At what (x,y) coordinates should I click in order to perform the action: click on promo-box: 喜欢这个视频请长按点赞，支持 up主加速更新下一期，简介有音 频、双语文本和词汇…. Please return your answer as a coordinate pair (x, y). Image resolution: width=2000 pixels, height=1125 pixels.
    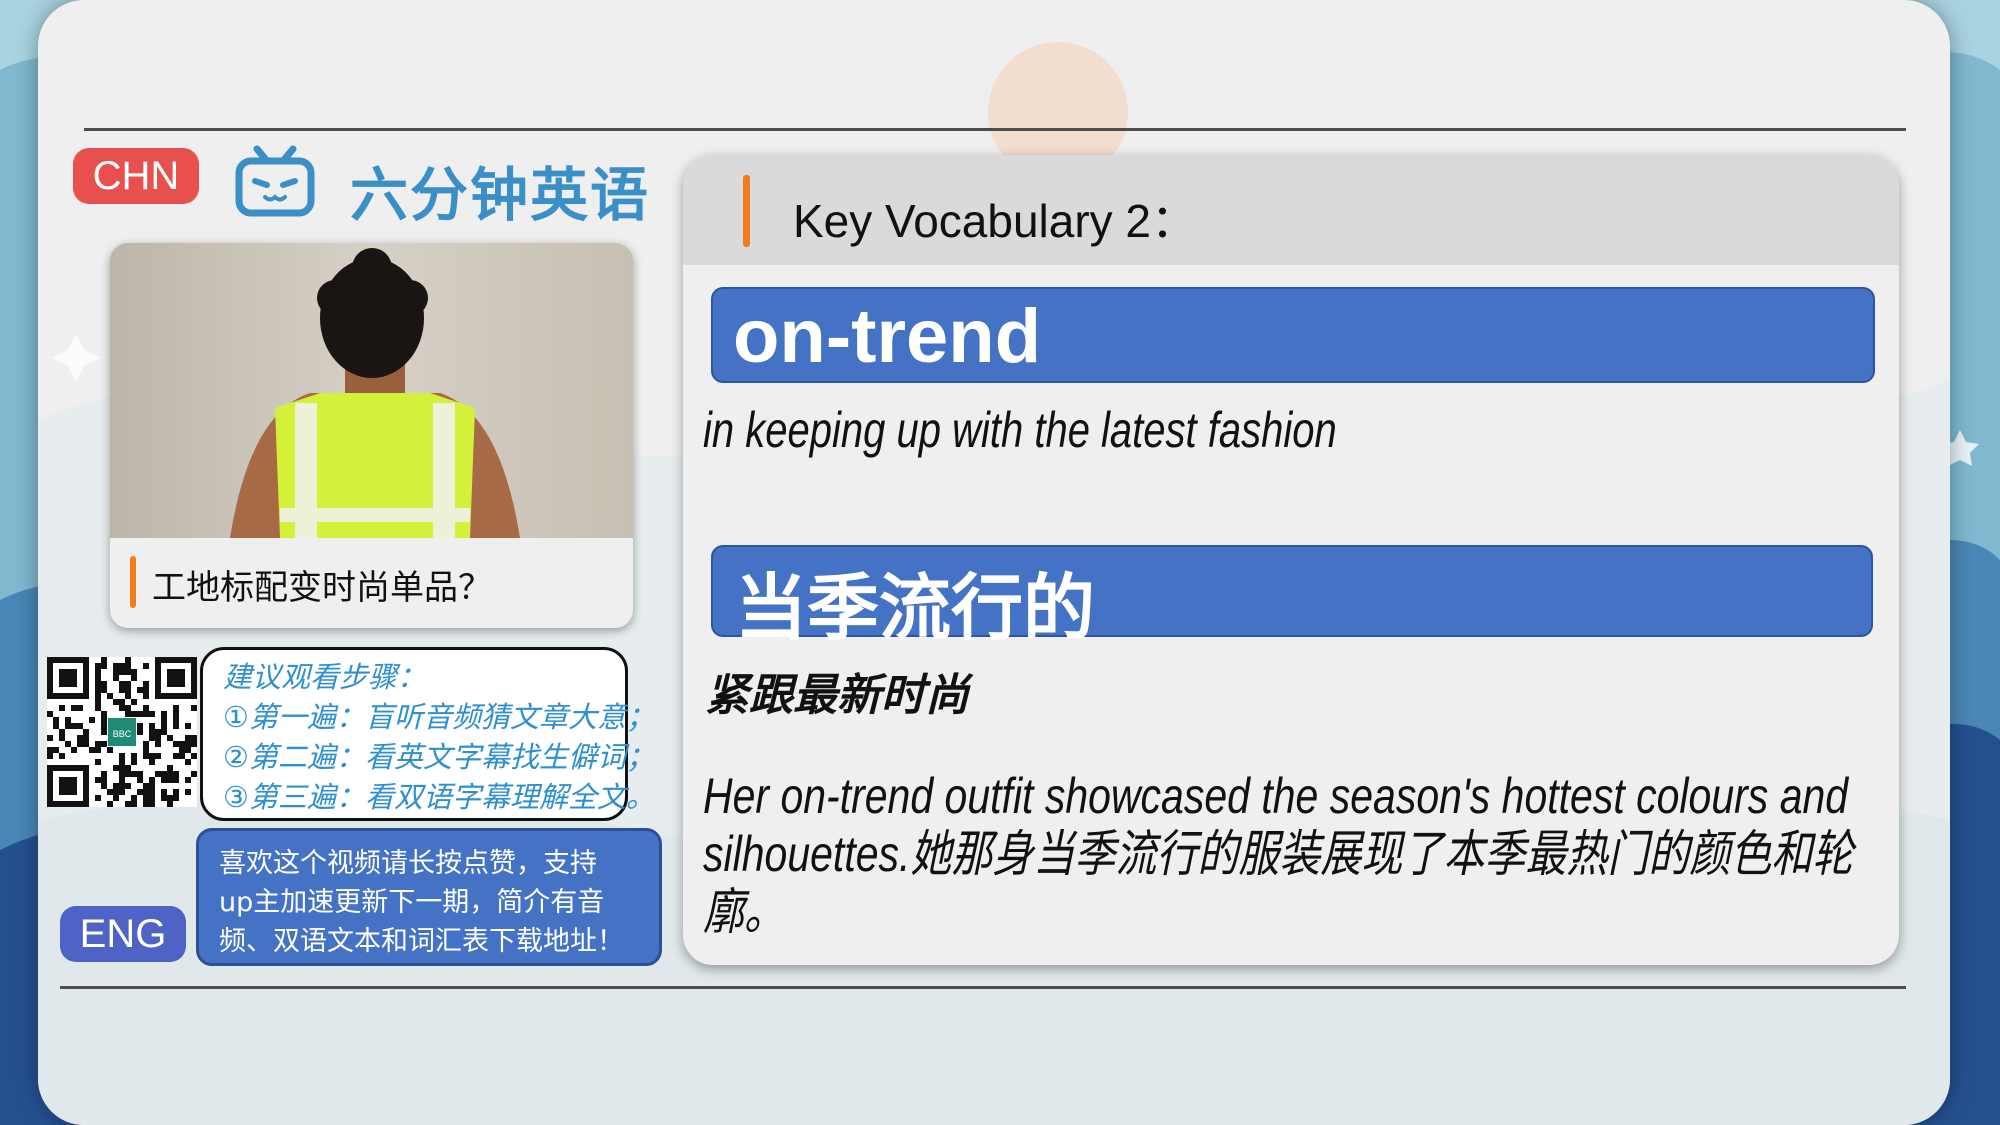
    Looking at the image, I should click on (429, 897).